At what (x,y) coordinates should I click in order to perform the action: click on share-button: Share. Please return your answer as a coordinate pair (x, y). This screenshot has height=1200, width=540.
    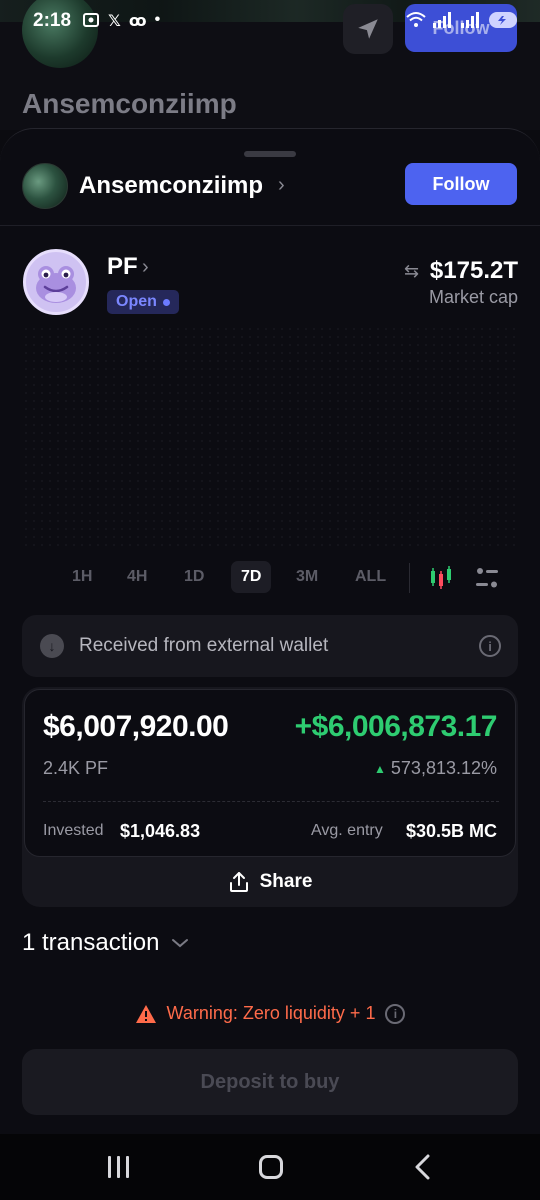
    Looking at the image, I should click on (270, 882).